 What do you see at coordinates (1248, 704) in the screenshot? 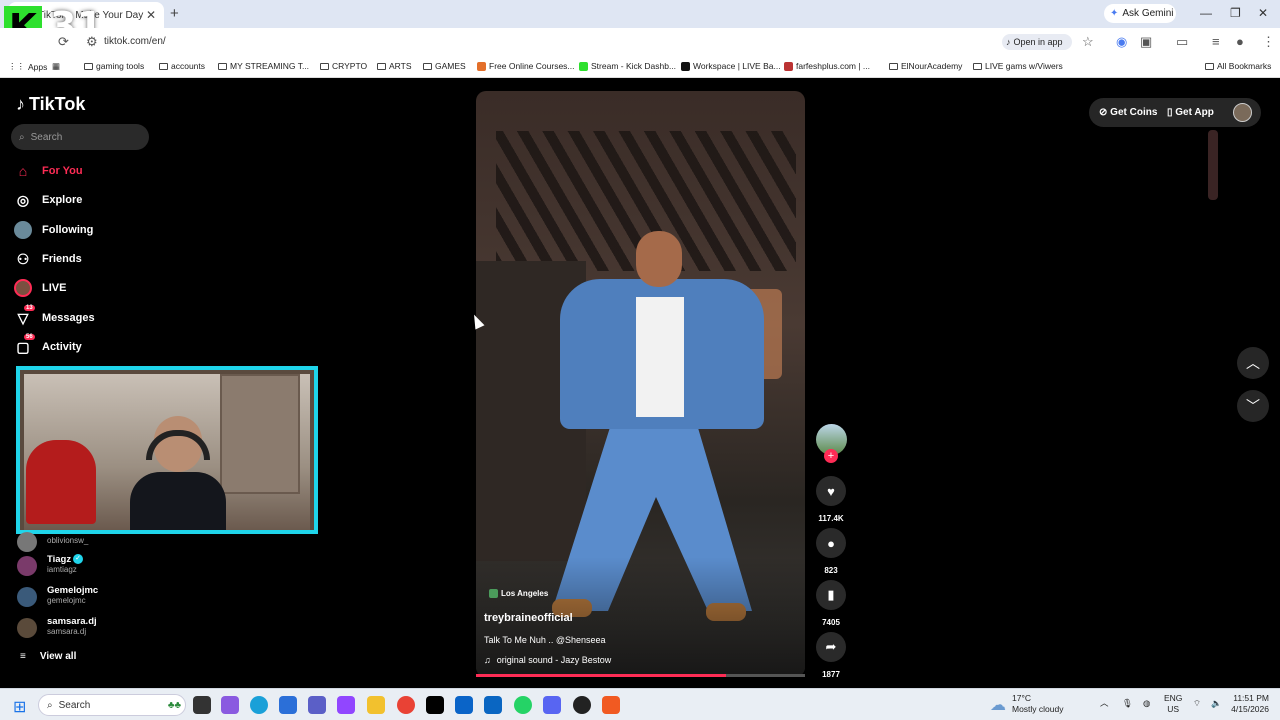
I see `clock: 11:51 PM 4/15/2026` at bounding box center [1248, 704].